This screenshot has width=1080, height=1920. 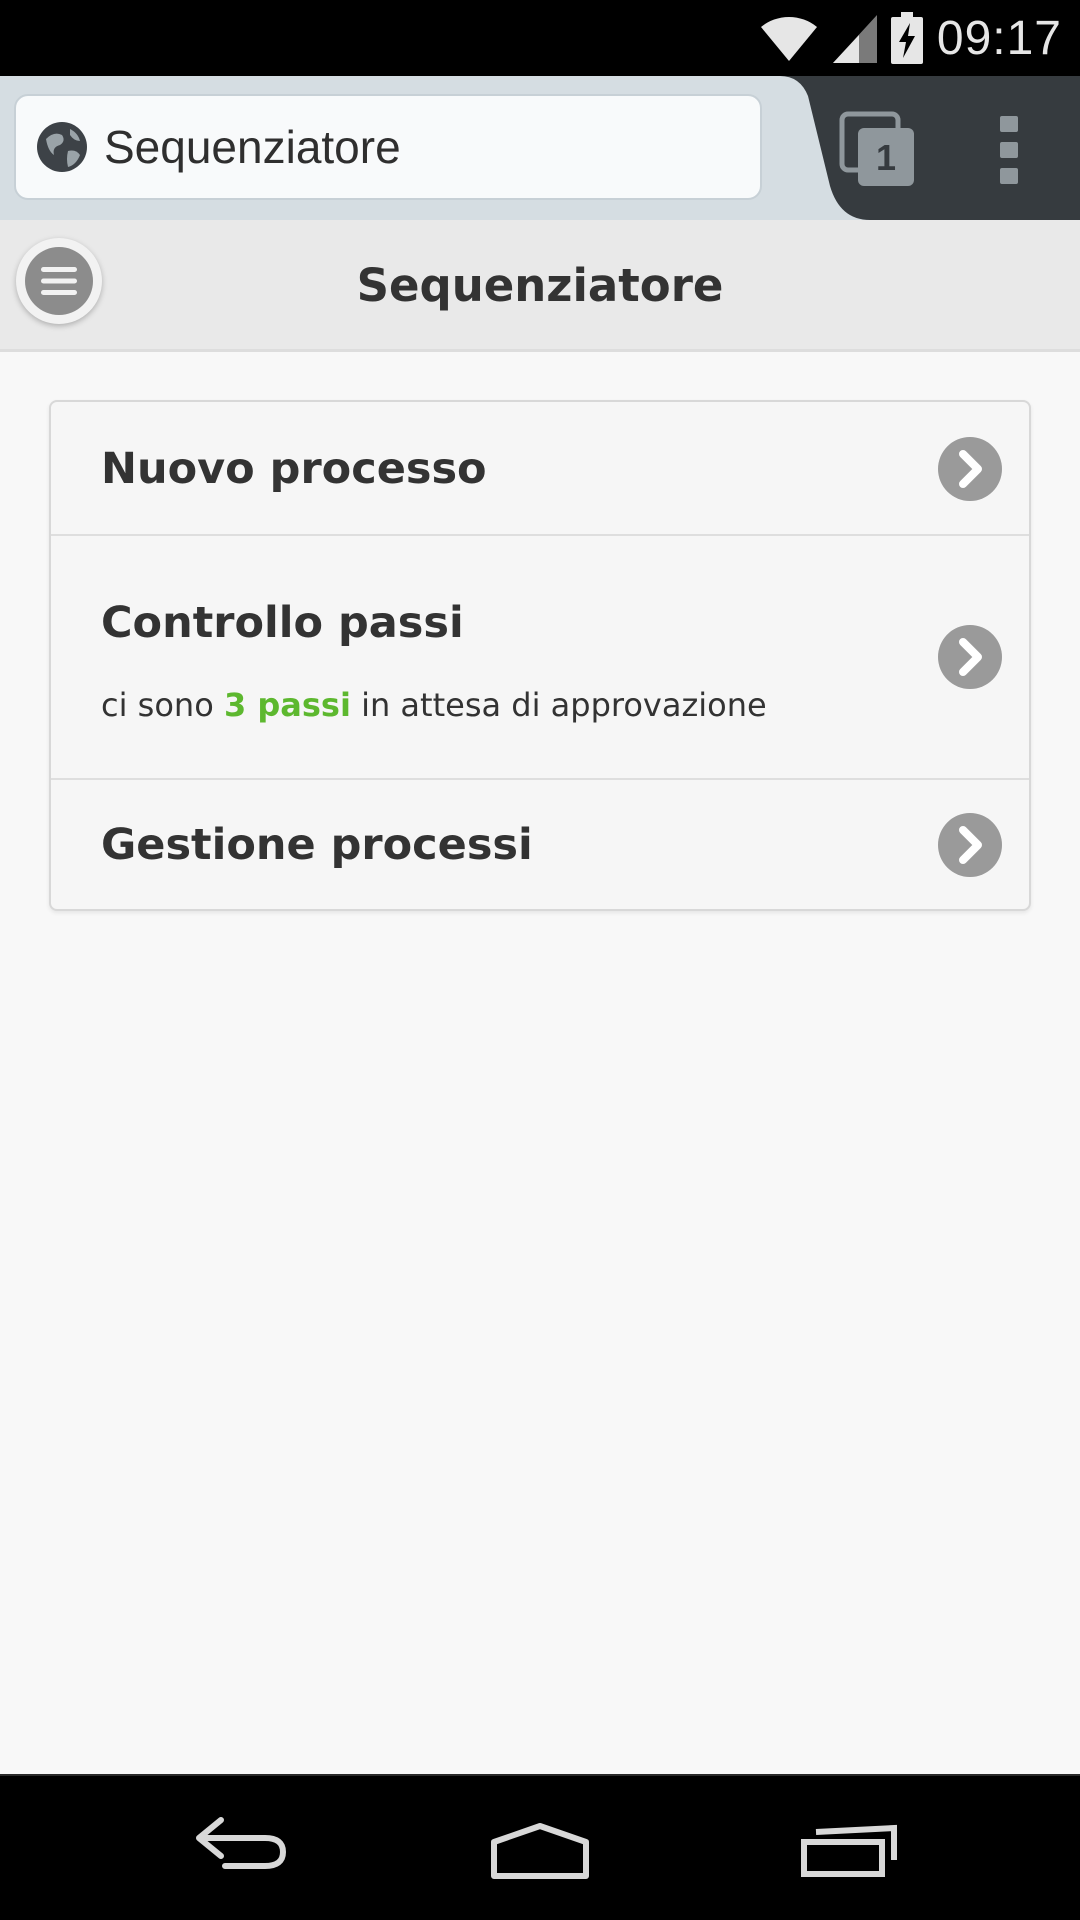 What do you see at coordinates (241, 1843) in the screenshot?
I see `back-icon` at bounding box center [241, 1843].